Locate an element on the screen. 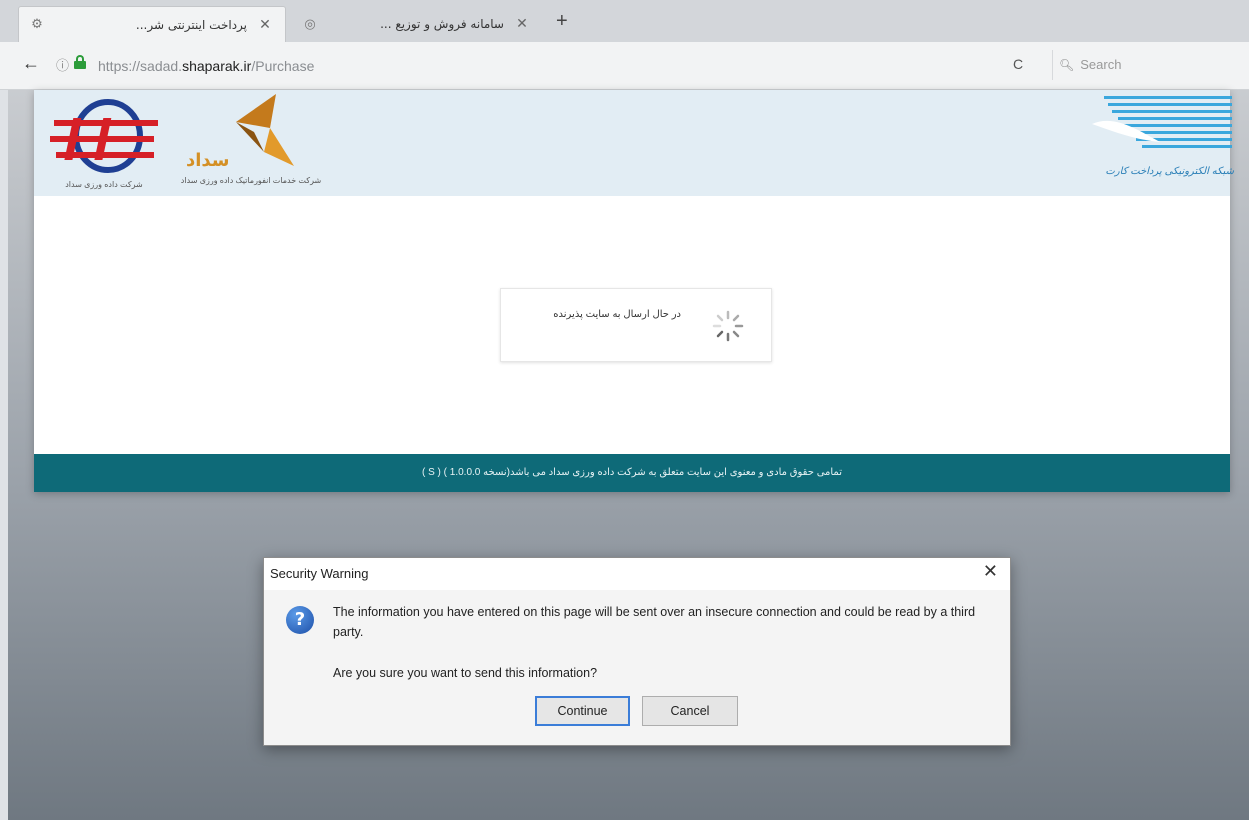 This screenshot has width=1249, height=820. company-logo: شرکت داده ورزی سداد is located at coordinates (104, 144).